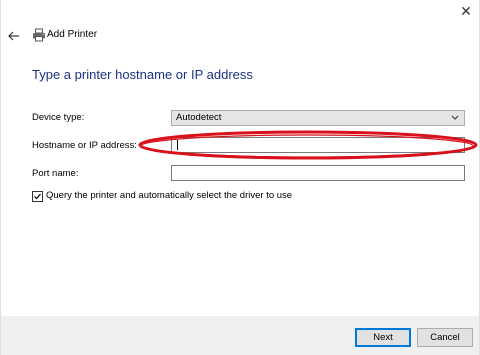  I want to click on close-button: ✕, so click(466, 11).